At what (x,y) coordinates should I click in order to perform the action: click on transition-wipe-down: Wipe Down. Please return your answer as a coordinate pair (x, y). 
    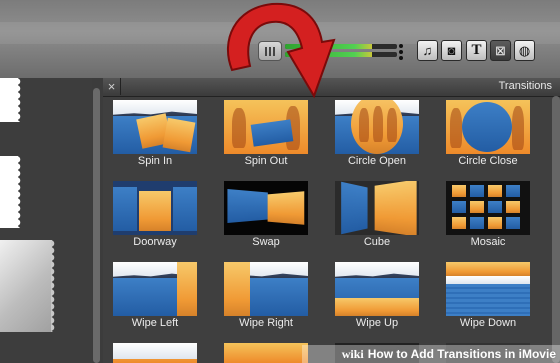
    Looking at the image, I should click on (488, 296).